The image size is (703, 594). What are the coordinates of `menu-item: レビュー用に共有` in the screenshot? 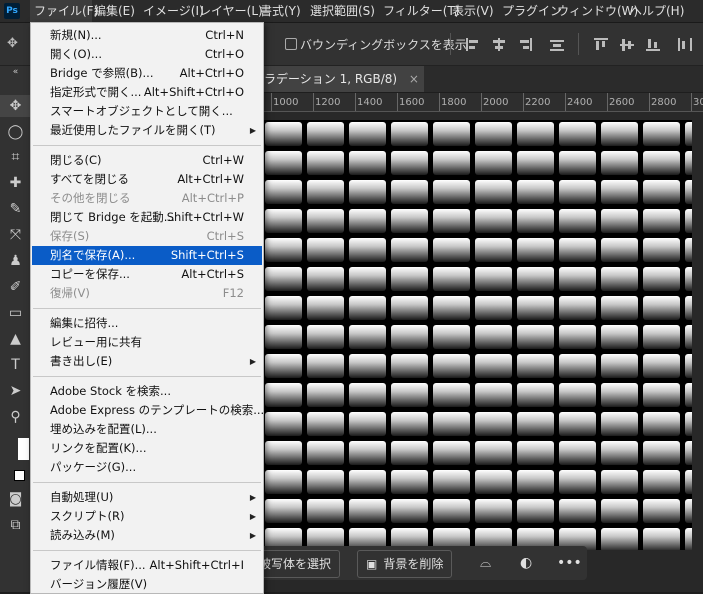 It's located at (147, 342).